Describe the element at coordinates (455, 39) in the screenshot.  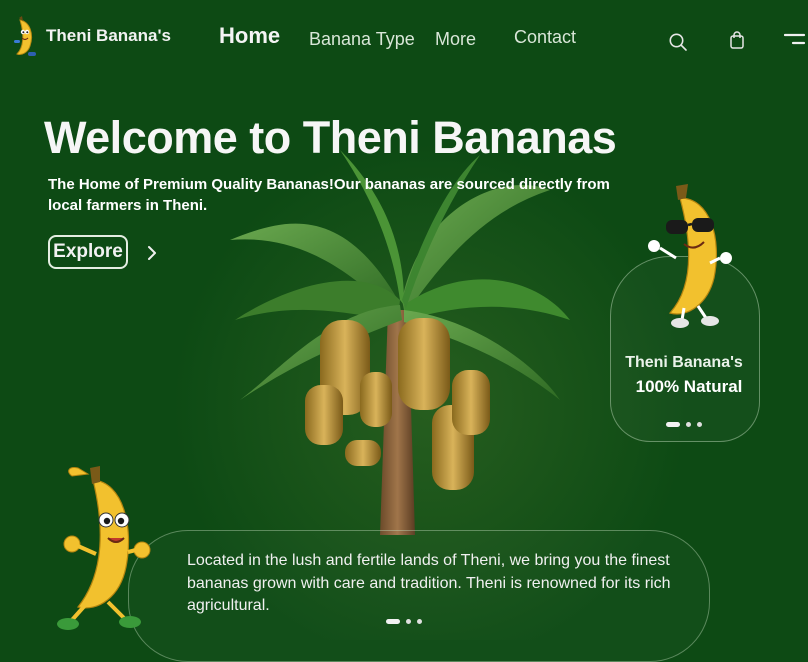
I see `nav-item-more: More` at that location.